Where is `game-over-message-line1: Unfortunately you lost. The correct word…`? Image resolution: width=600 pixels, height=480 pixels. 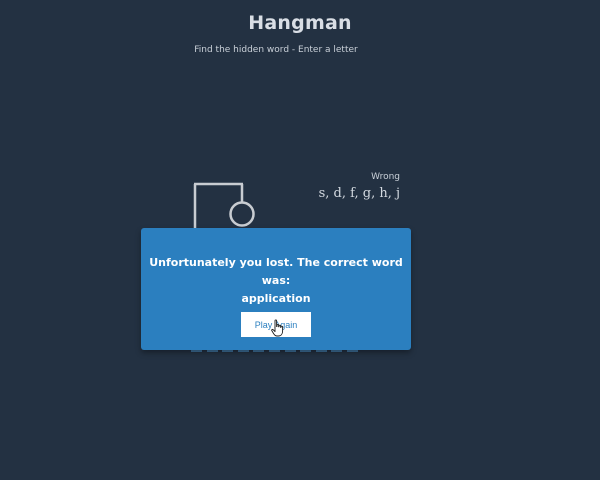
game-over-message-line1: Unfortunately you lost. The correct word… is located at coordinates (276, 271).